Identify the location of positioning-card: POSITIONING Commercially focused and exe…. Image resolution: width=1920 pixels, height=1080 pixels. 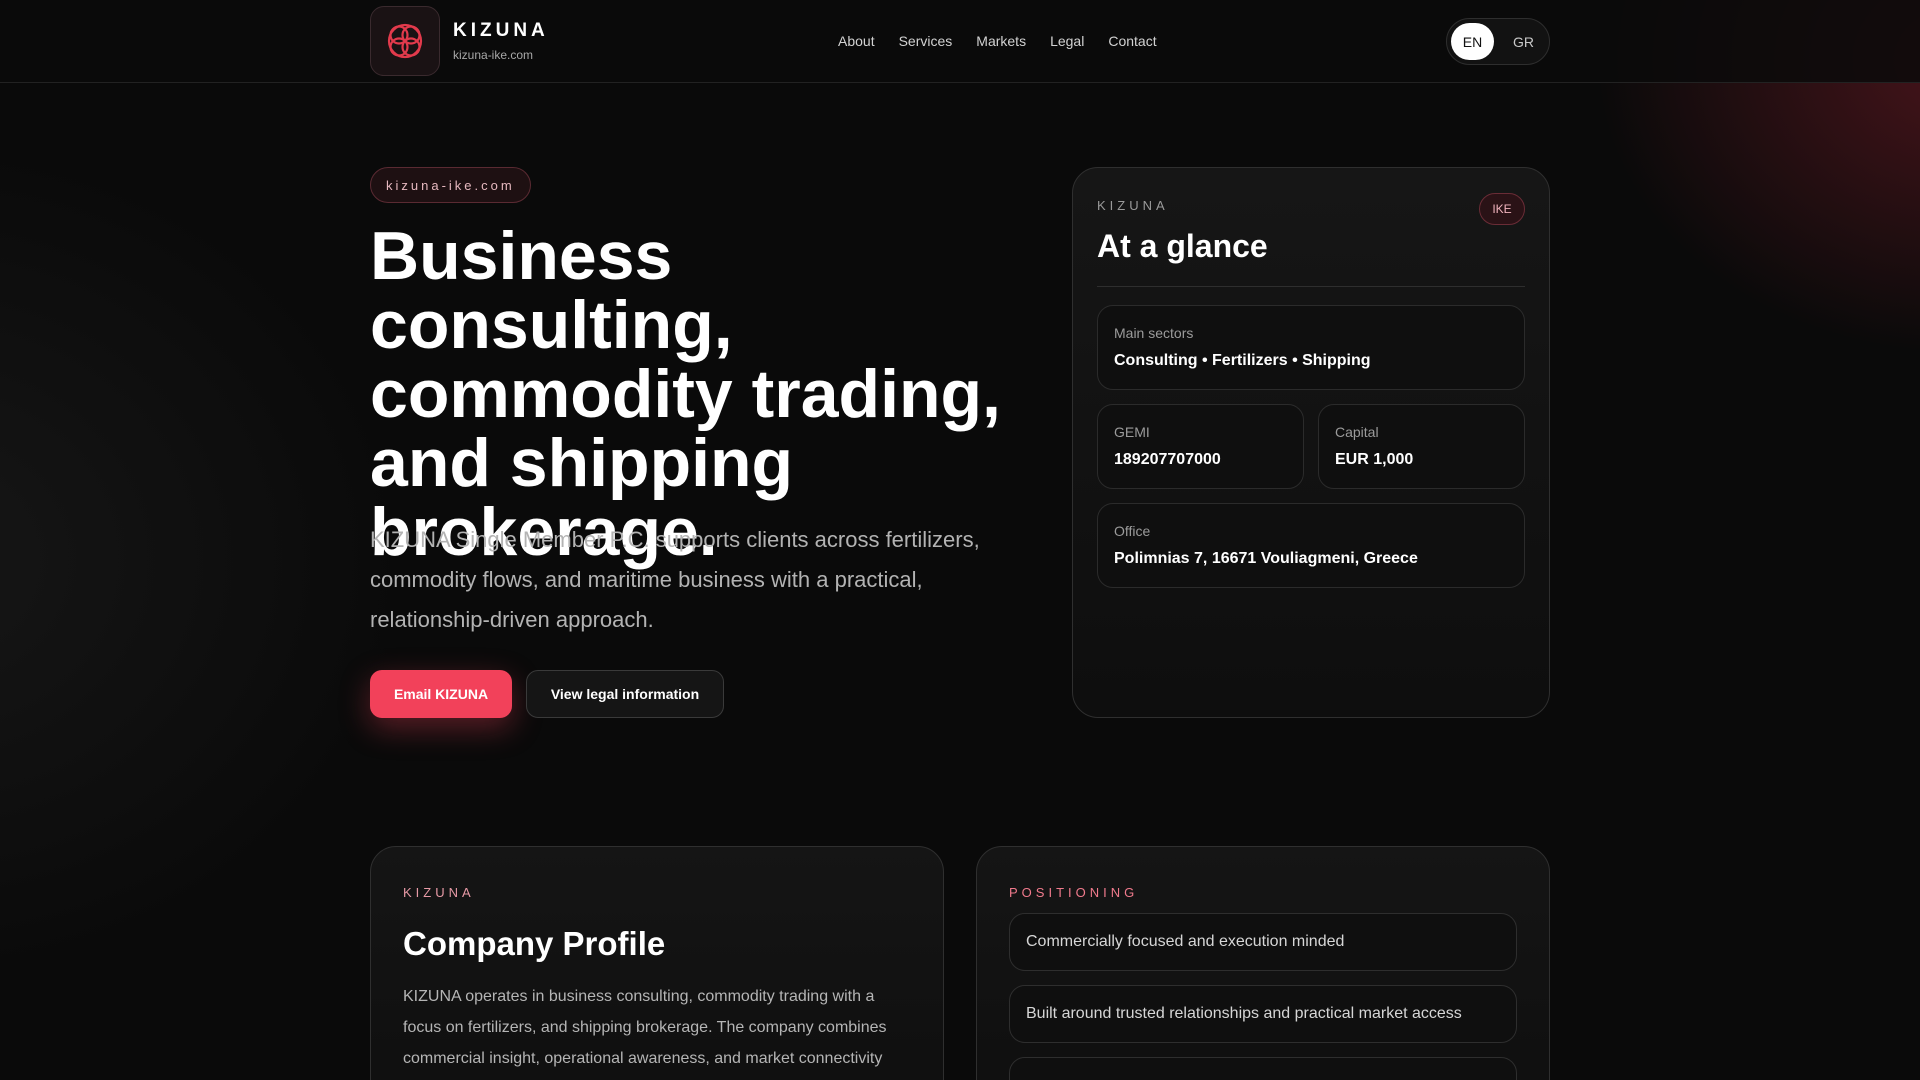
(1263, 963).